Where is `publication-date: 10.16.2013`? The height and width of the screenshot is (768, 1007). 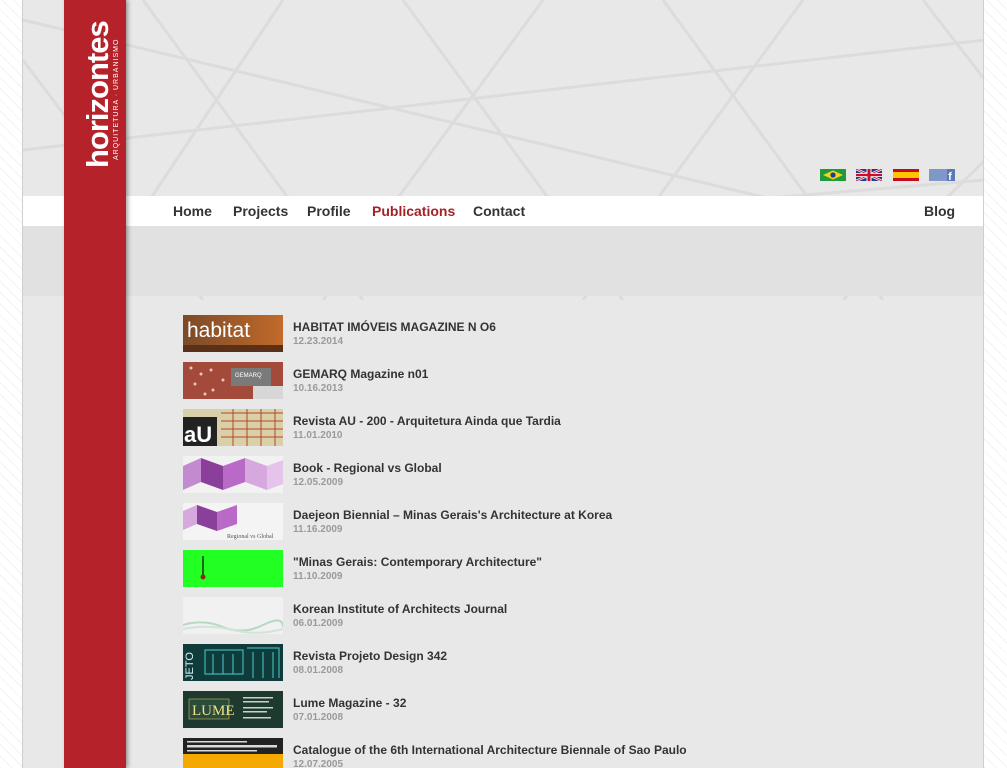
publication-date: 10.16.2013 is located at coordinates (318, 388).